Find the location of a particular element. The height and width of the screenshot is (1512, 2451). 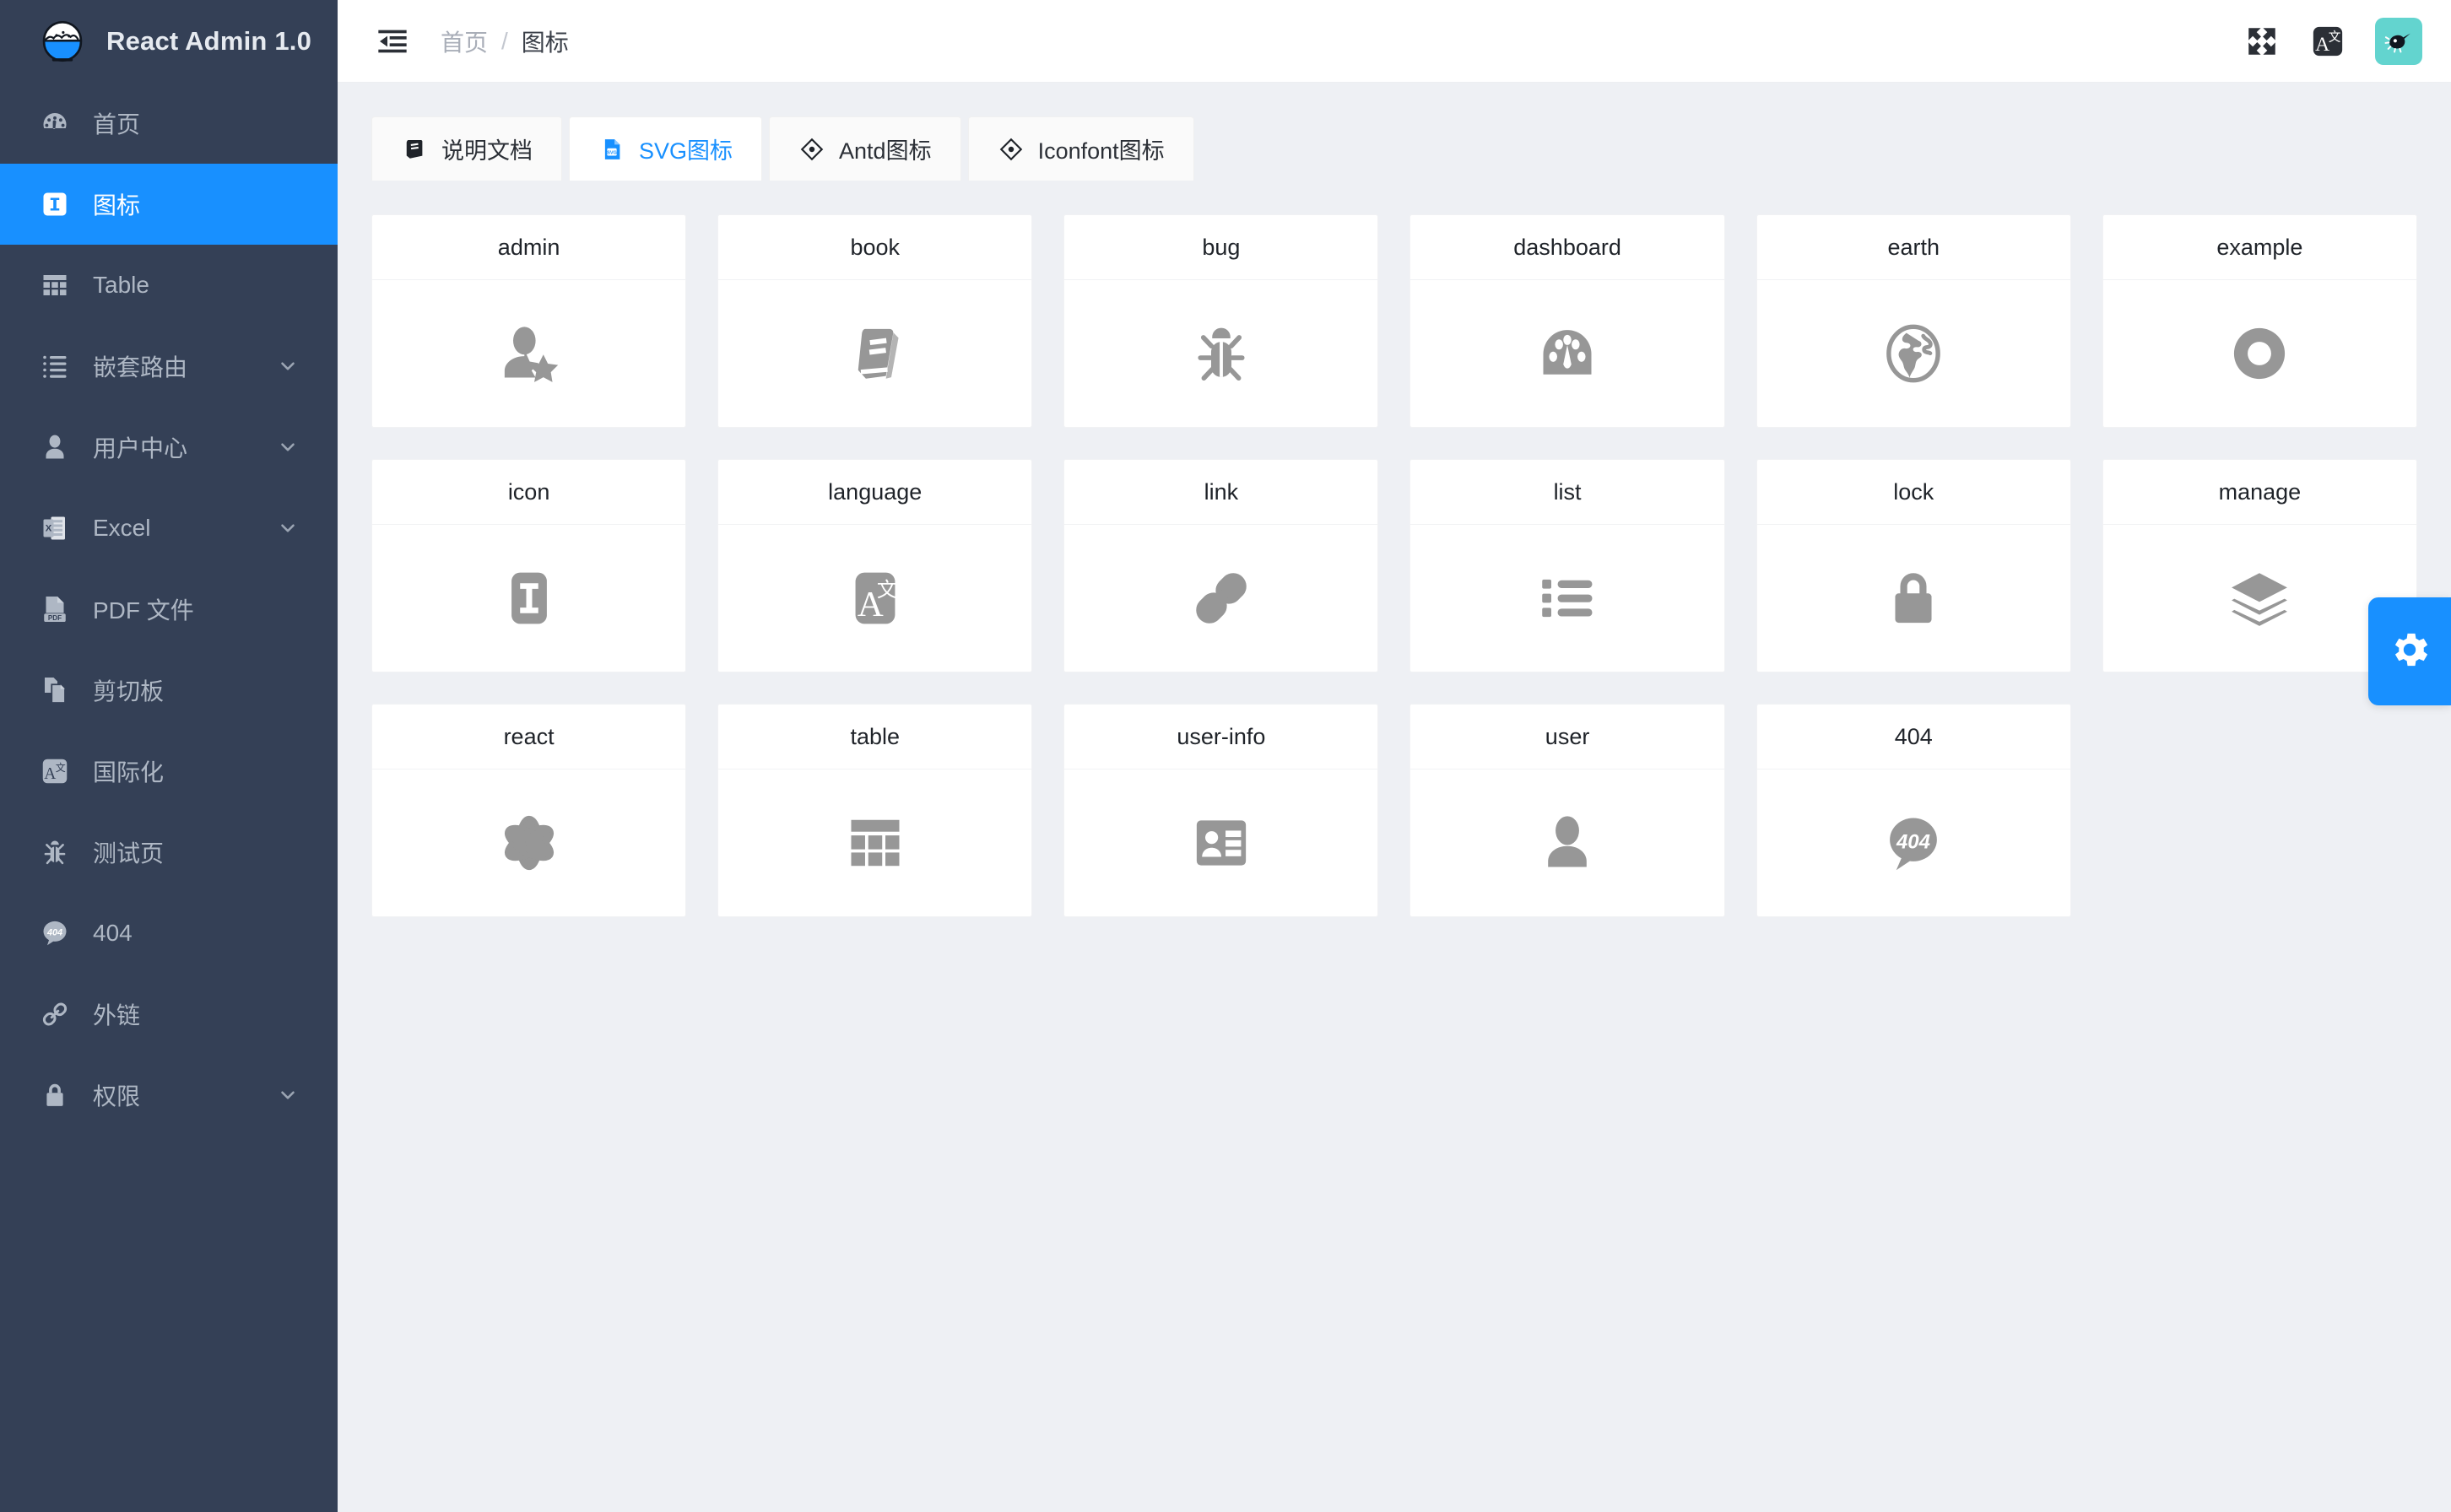

sidebar-item-excel: X Excel is located at coordinates (169, 528).